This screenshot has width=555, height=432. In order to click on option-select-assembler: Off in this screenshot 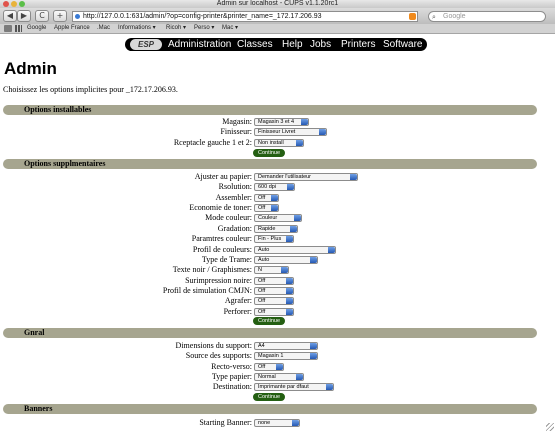, I will do `click(266, 198)`.